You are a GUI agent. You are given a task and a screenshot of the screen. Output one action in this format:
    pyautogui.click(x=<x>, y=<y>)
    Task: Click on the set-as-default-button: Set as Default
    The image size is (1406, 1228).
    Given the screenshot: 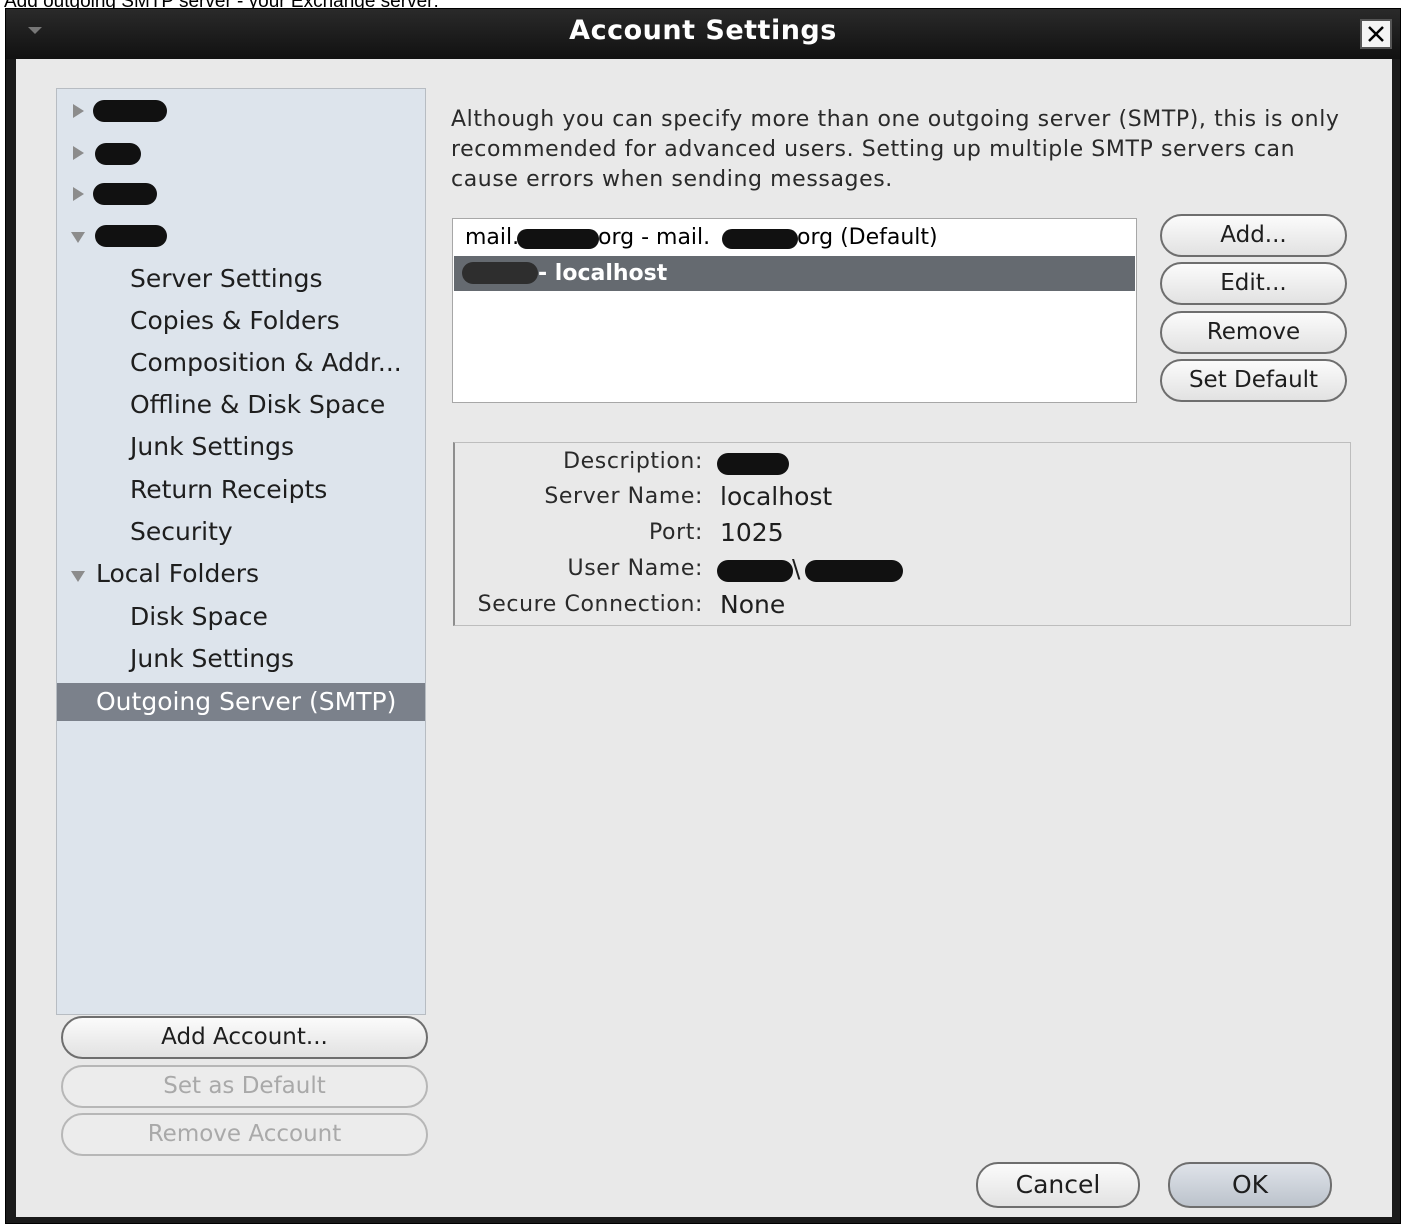 What is the action you would take?
    pyautogui.click(x=244, y=1086)
    